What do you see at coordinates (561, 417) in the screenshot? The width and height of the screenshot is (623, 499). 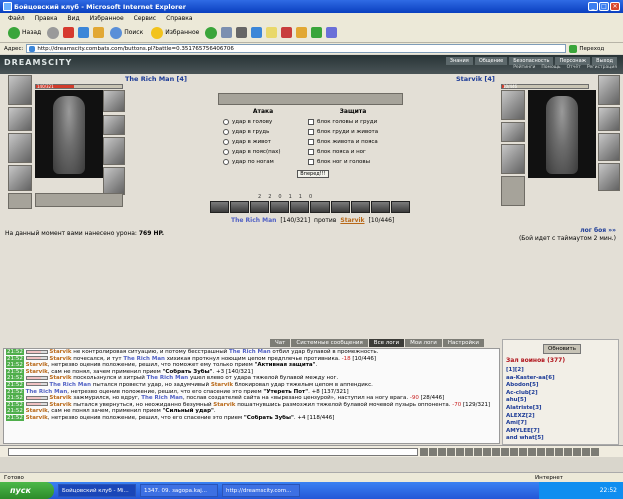 I see `warrior-item: ALEXZ[2]` at bounding box center [561, 417].